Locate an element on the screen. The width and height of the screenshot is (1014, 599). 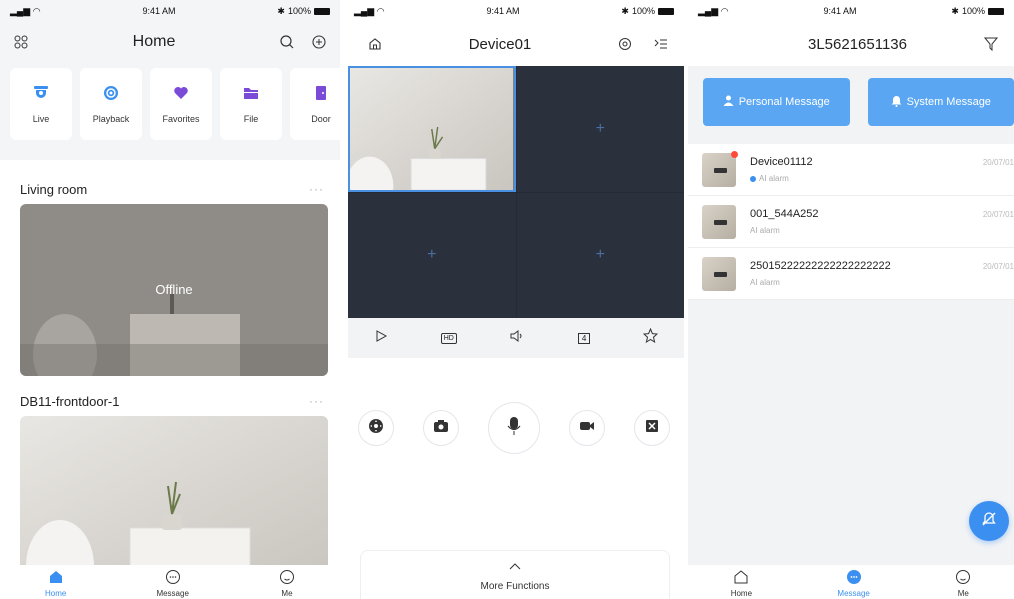
ptz-icon is located at coordinates (376, 428).